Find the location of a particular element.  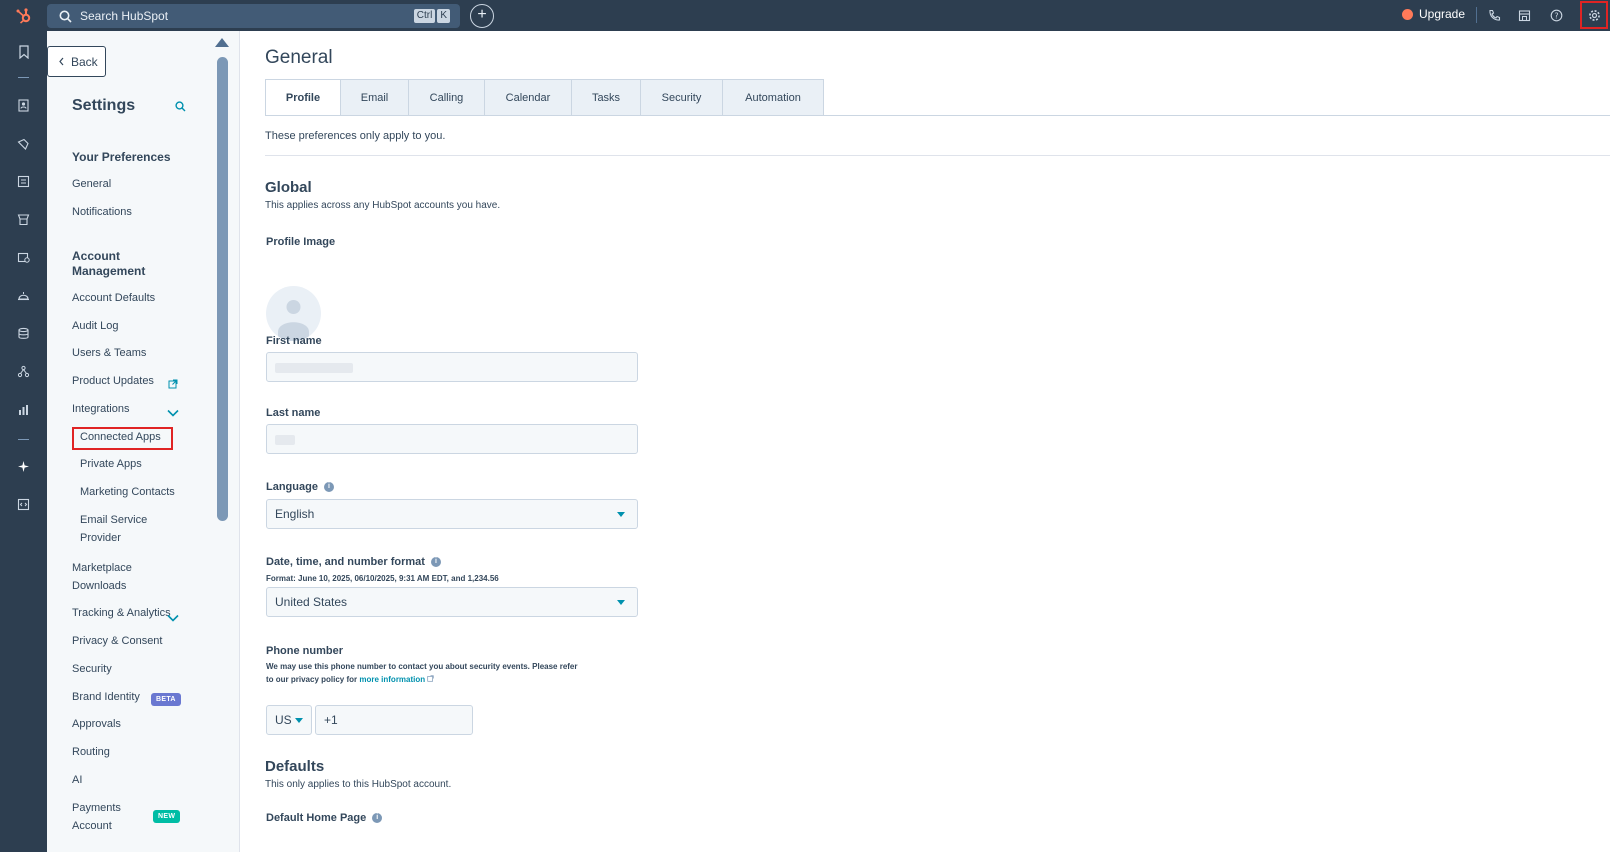

main-nav-rail is located at coordinates (23, 441).